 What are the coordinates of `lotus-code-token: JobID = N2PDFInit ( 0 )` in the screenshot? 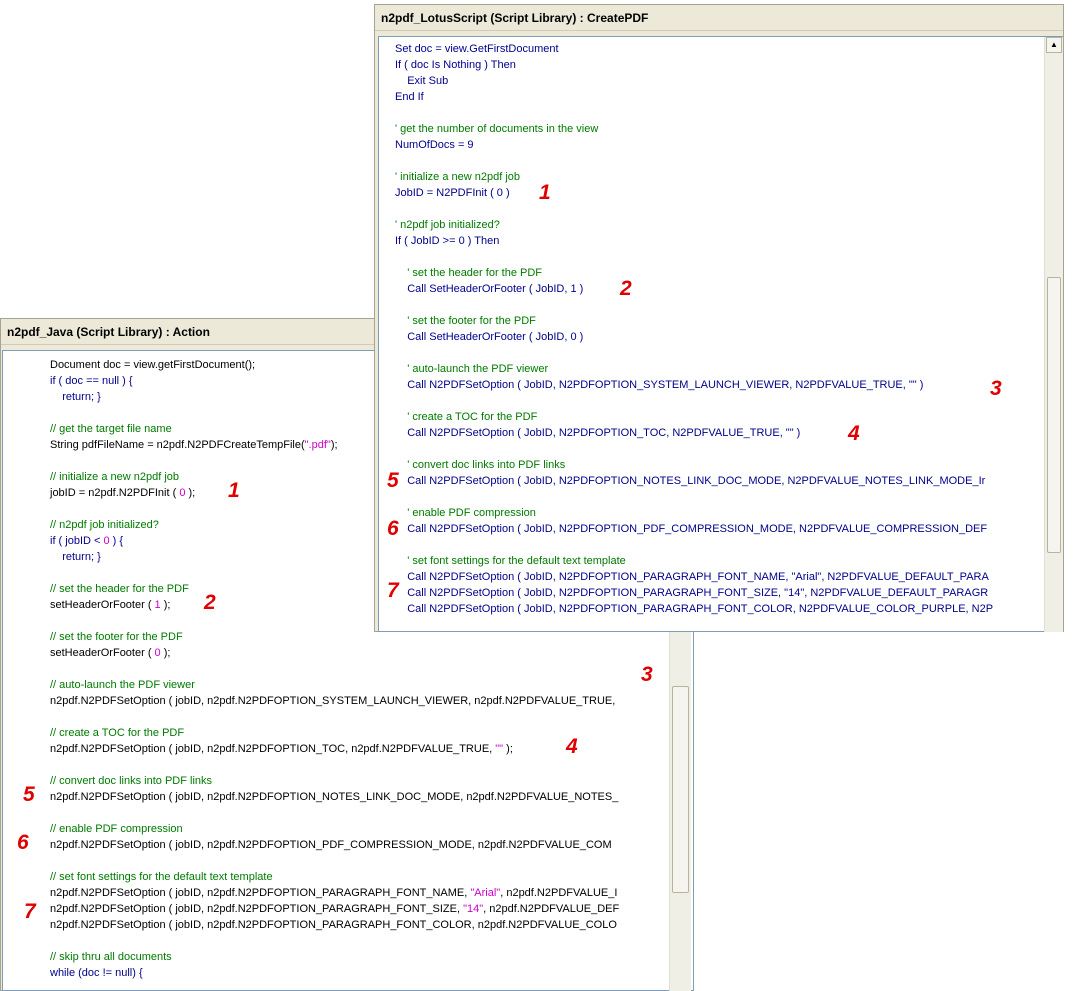 It's located at (452, 193).